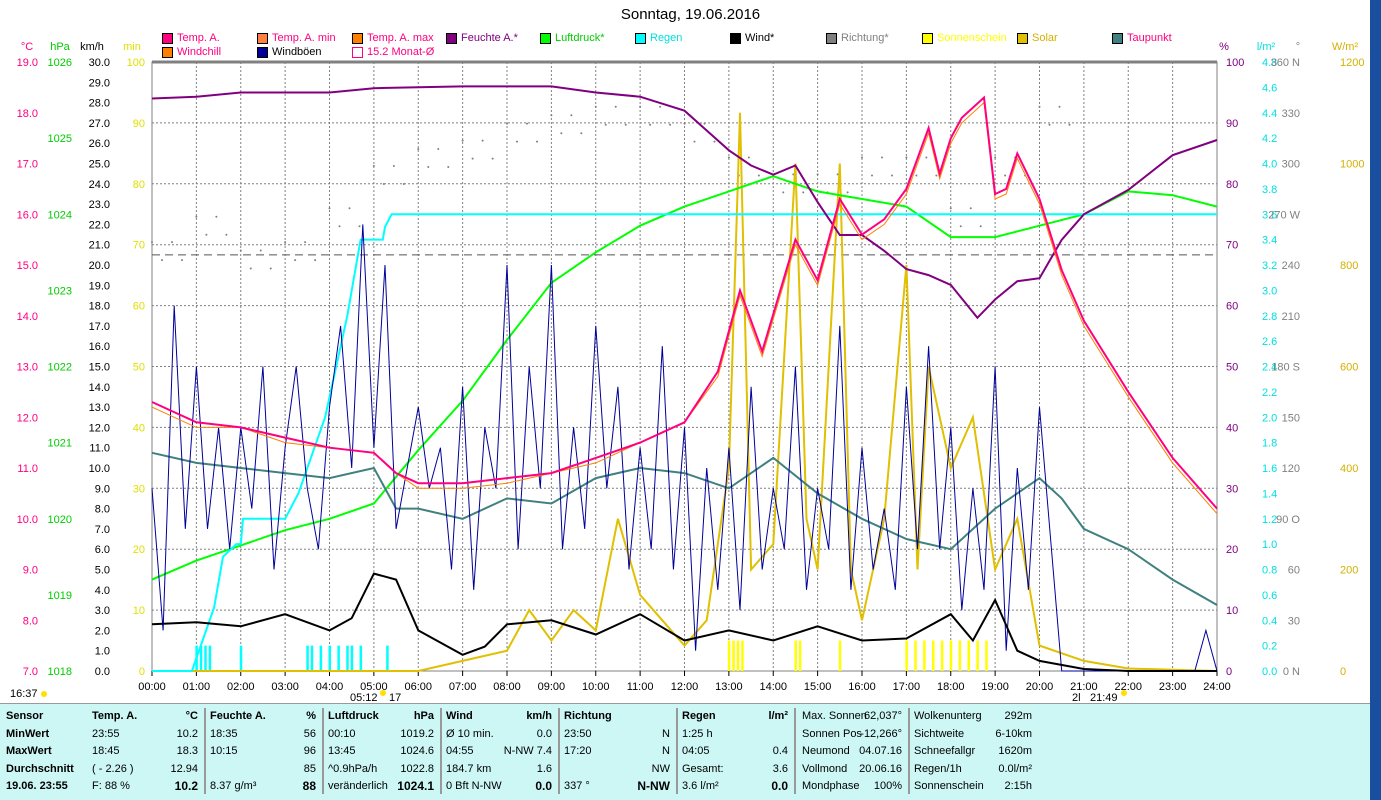 This screenshot has height=800, width=1381. I want to click on stats-header: Temp. A. °C, so click(145, 717).